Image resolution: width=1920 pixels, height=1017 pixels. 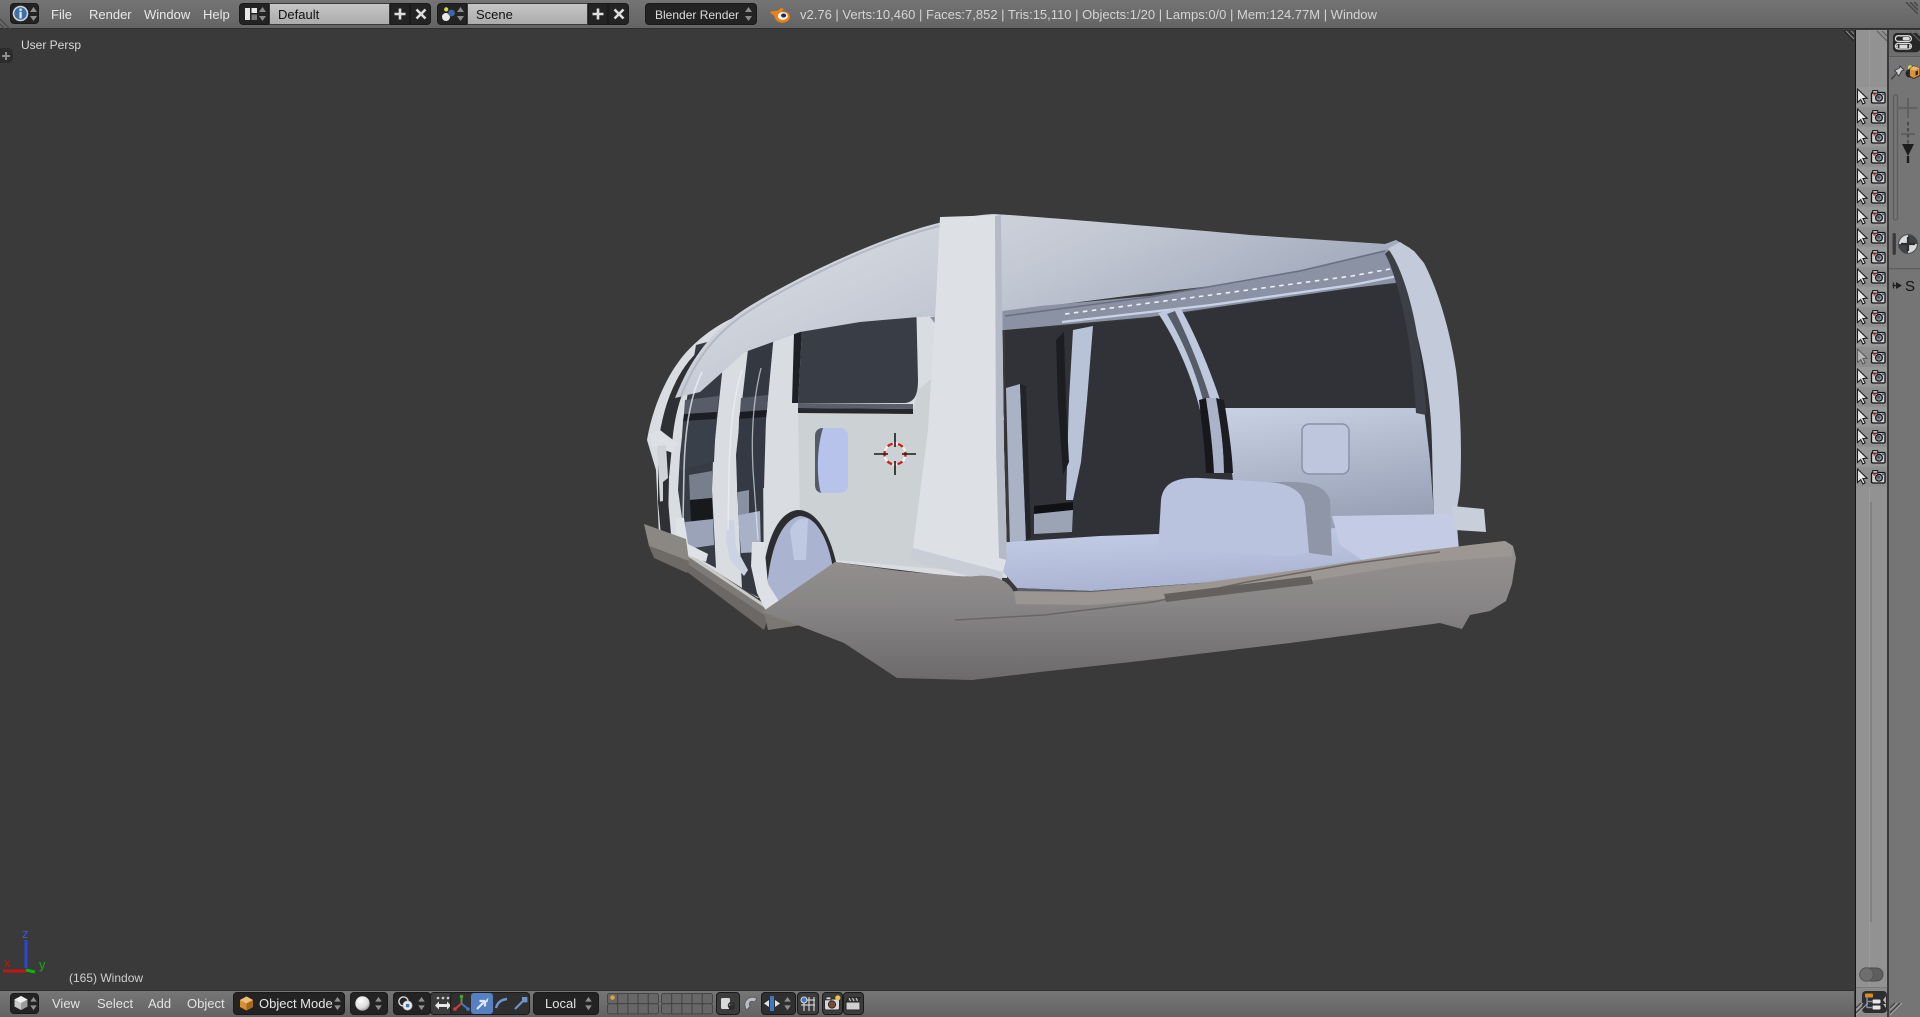 I want to click on svg-text: S, so click(x=1910, y=286).